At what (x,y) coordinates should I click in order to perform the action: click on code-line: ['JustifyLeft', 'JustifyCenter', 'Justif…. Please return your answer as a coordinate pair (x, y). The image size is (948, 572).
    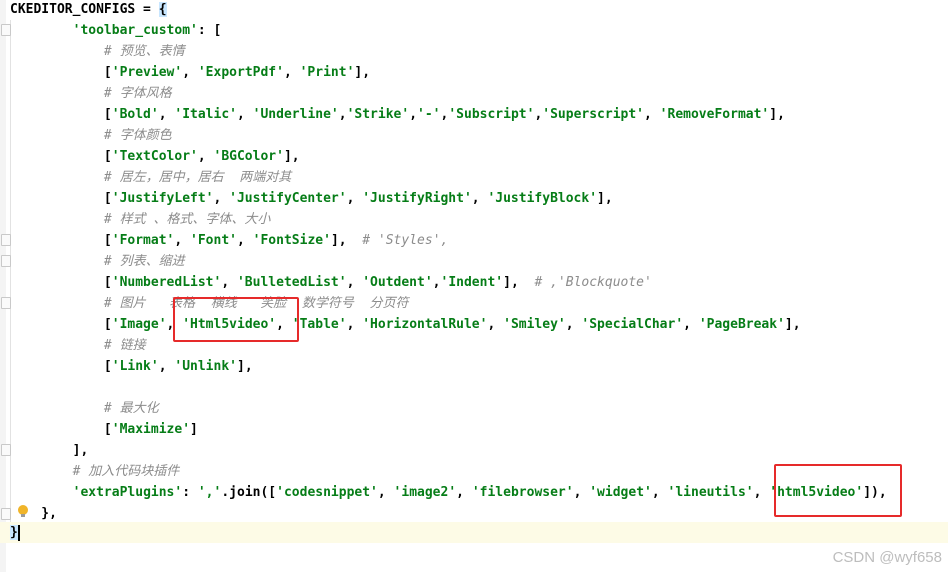
    Looking at the image, I should click on (311, 198).